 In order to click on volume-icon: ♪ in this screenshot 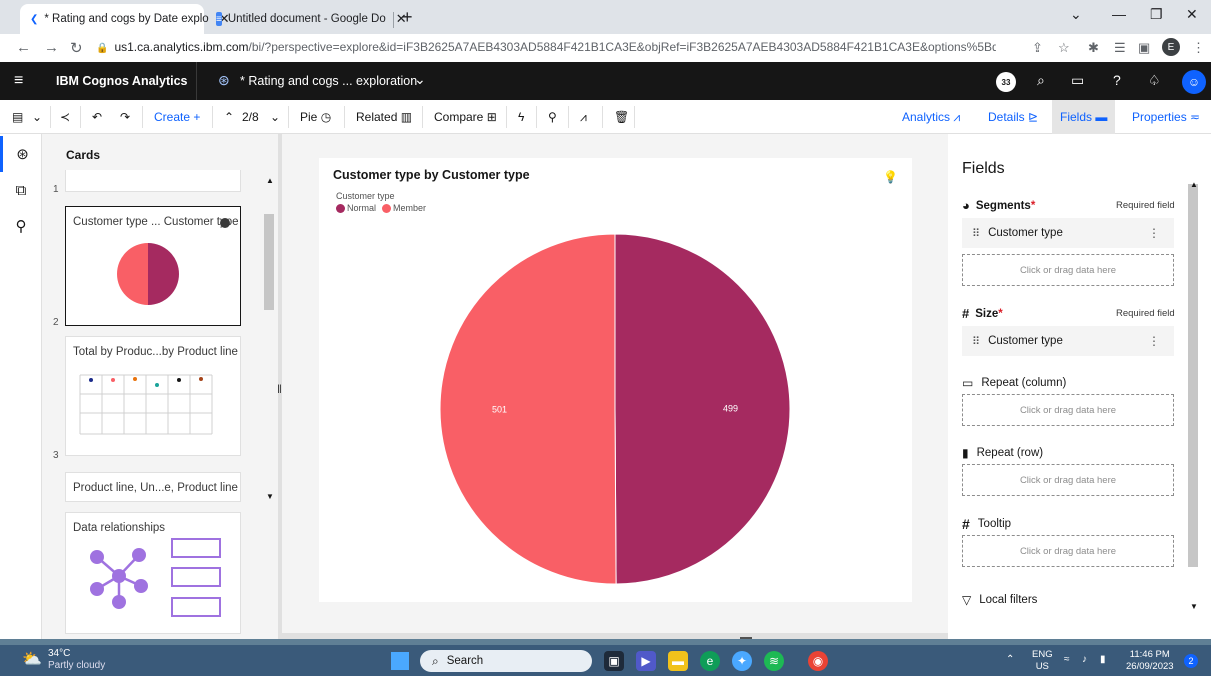, I will do `click(1084, 659)`.